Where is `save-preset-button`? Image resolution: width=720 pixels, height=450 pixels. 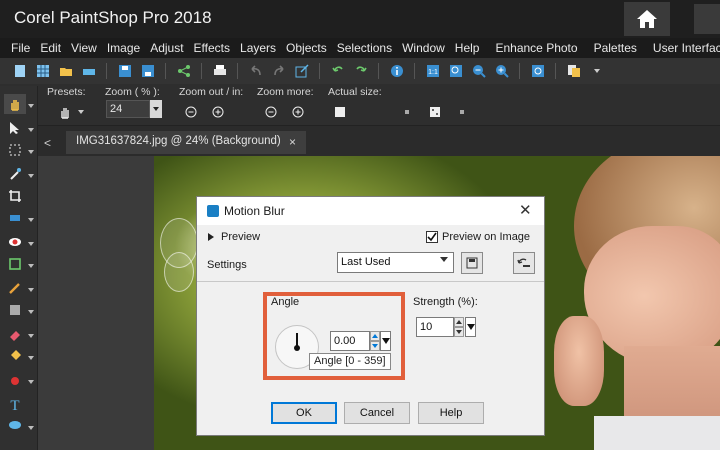
save-preset-button is located at coordinates (472, 263).